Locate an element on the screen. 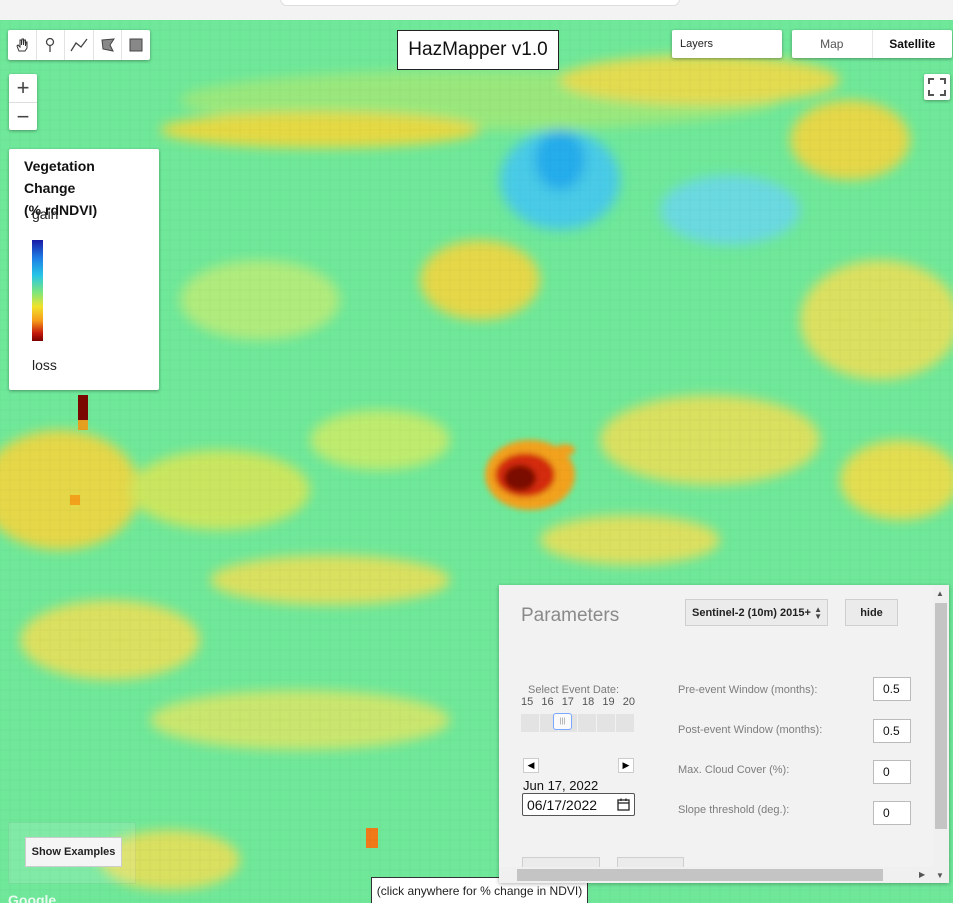  slider-ticks: 15 16 17 18 19 20 is located at coordinates (578, 702).